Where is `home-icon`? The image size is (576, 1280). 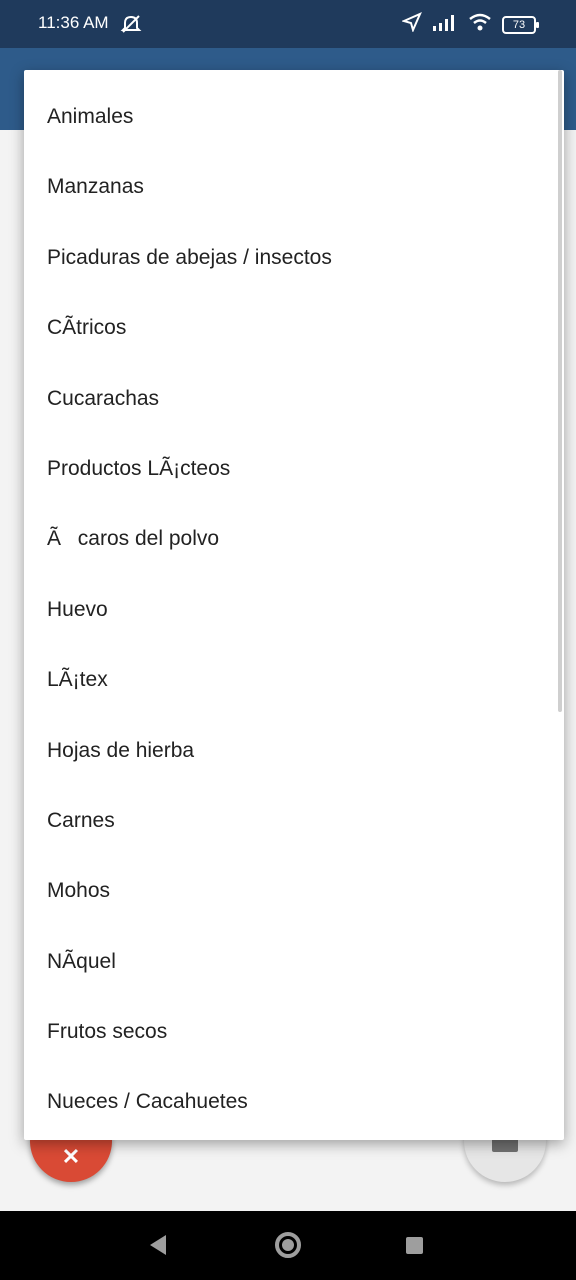 home-icon is located at coordinates (288, 1245).